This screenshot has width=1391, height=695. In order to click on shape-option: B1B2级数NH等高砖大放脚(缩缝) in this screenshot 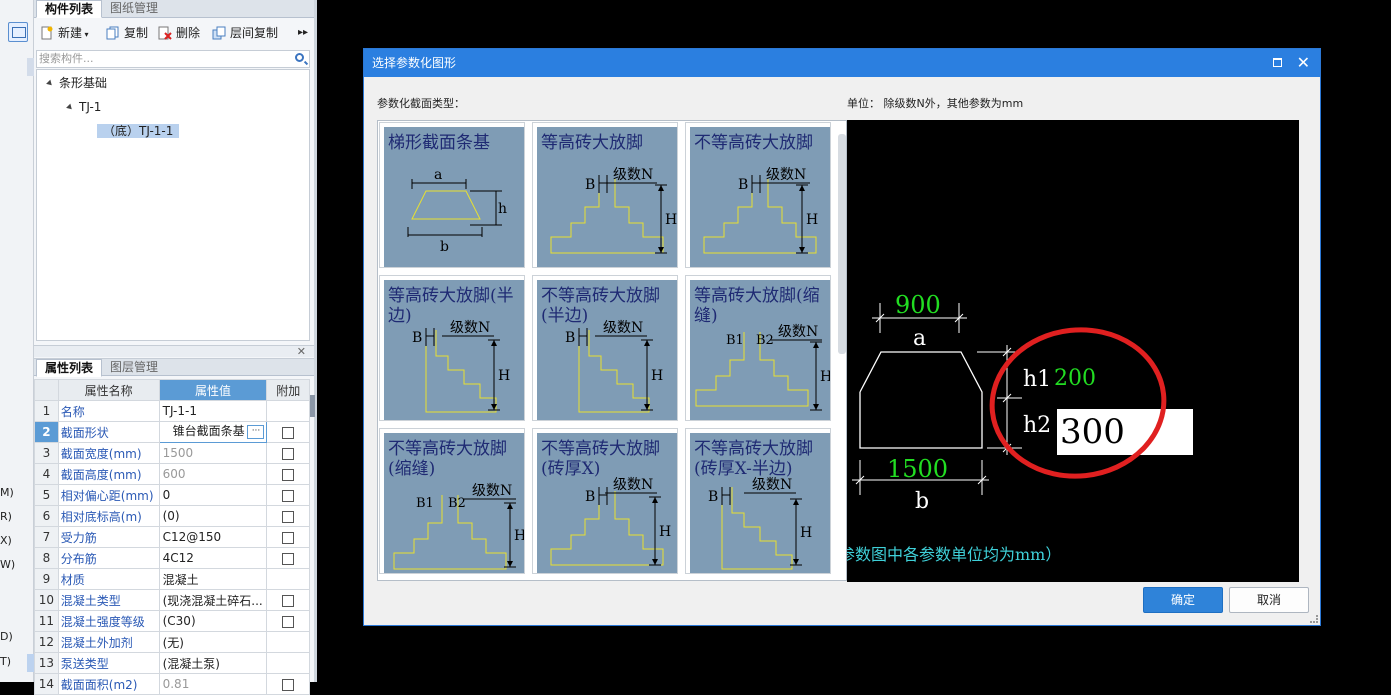, I will do `click(758, 348)`.